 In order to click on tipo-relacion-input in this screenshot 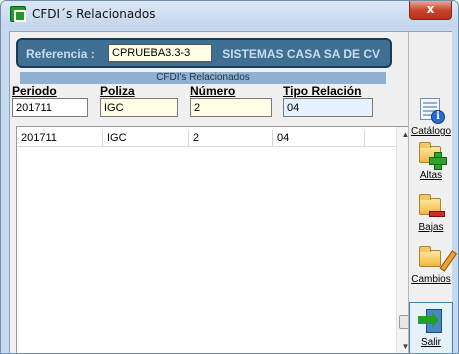, I will do `click(328, 107)`.